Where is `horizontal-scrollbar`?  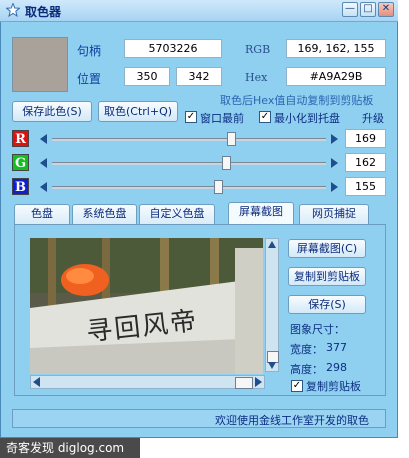
horizontal-scrollbar is located at coordinates (147, 382).